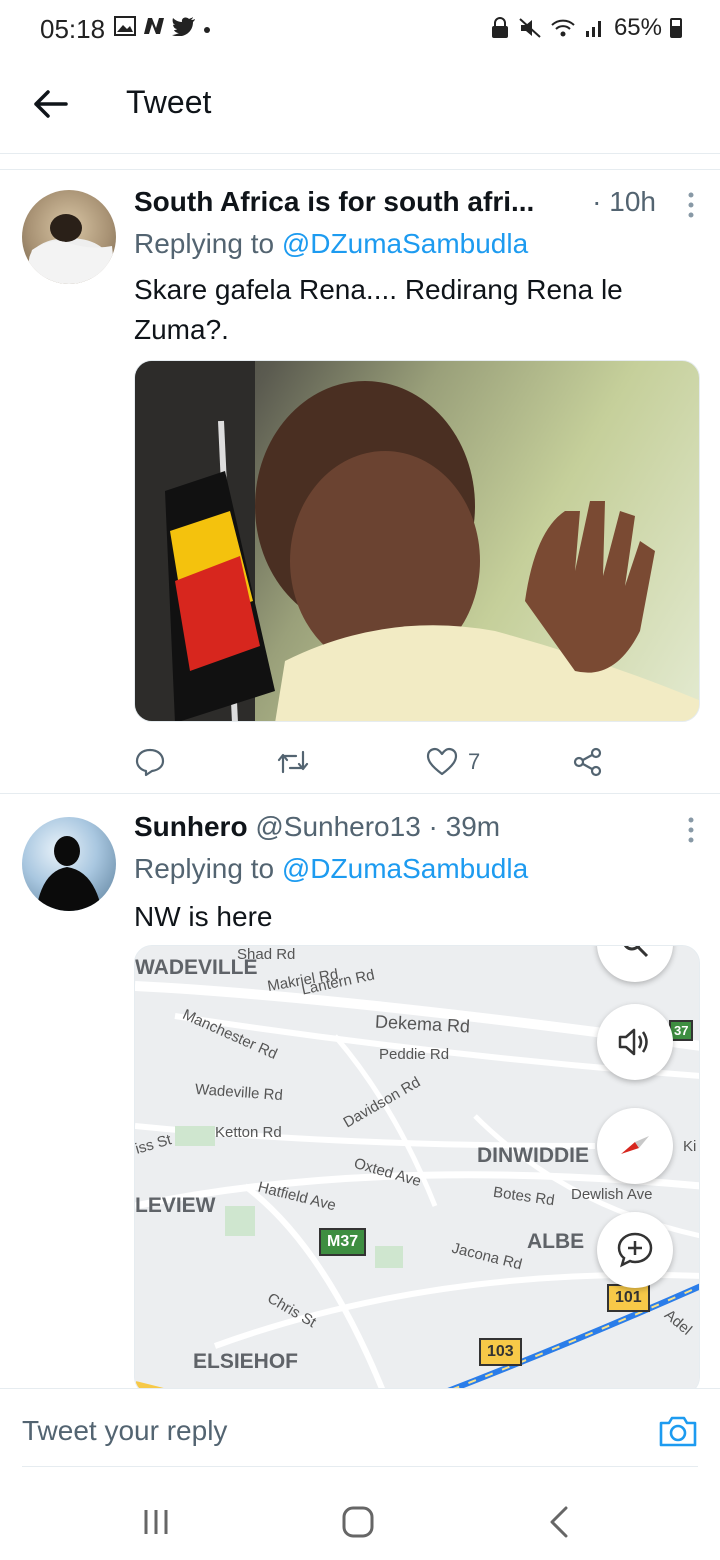 This screenshot has width=720, height=1560. What do you see at coordinates (169, 102) in the screenshot?
I see `page-title: Tweet` at bounding box center [169, 102].